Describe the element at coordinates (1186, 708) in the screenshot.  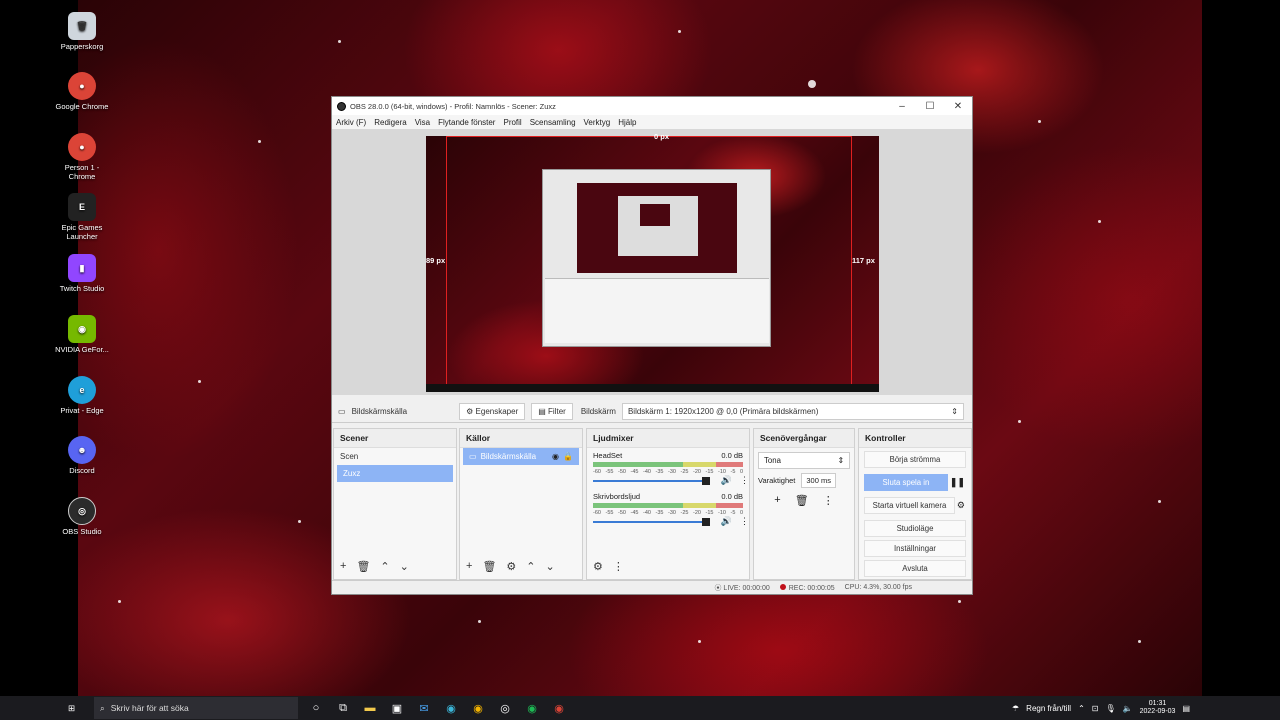
I see `notification-icon: ▤` at that location.